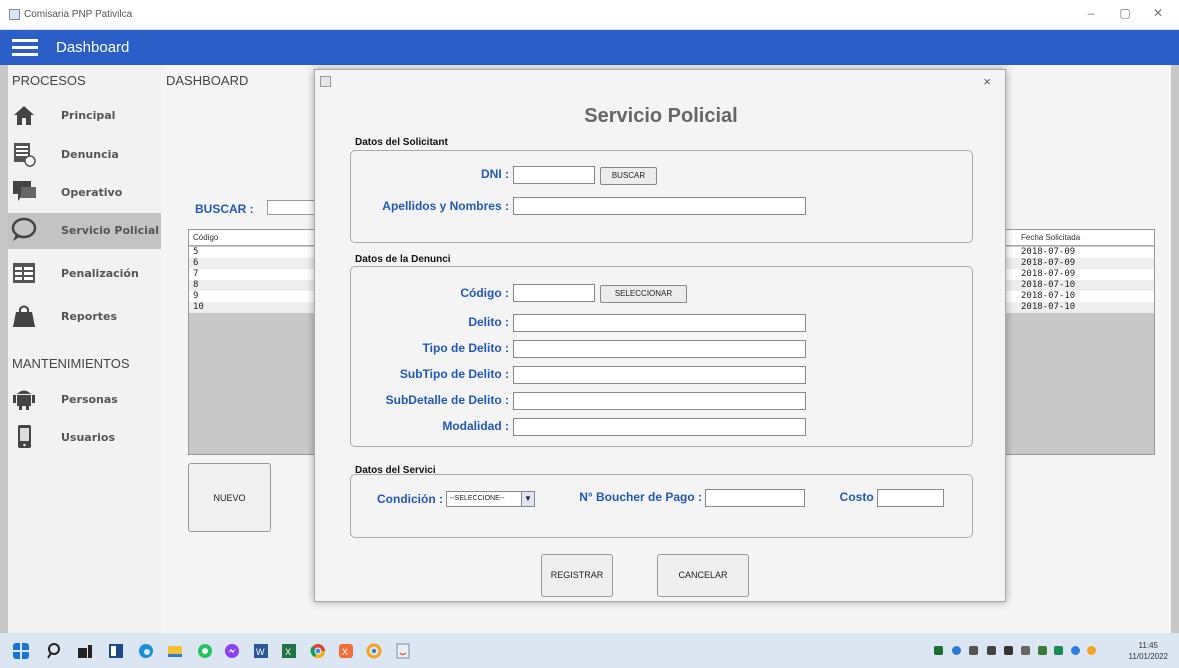 This screenshot has height=668, width=1179. I want to click on tray-security-icon, so click(1058, 650).